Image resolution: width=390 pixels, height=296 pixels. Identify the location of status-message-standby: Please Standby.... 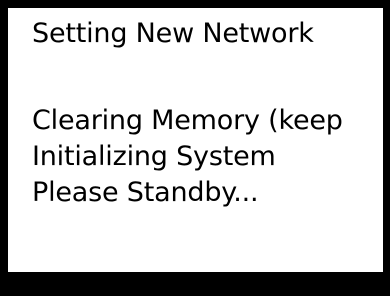
(145, 192).